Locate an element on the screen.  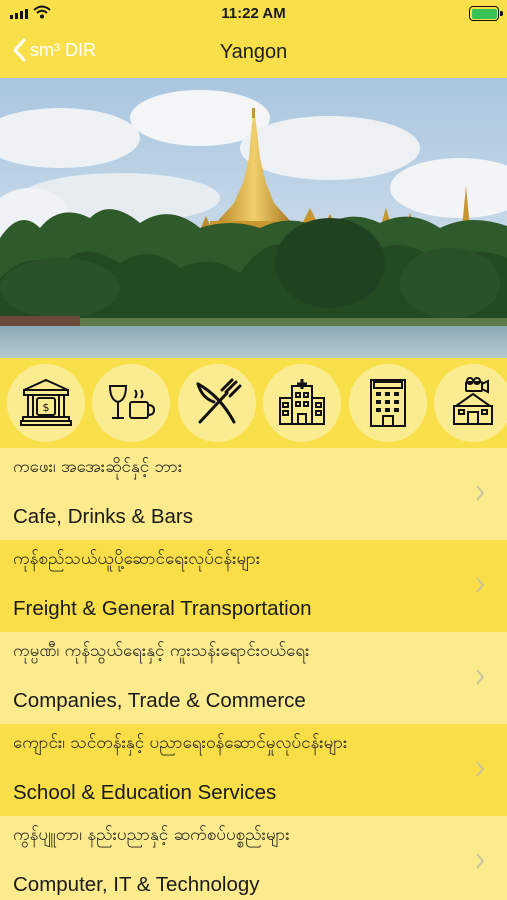
list-item-title-en: Freight & General Transportation is located at coordinates (162, 608).